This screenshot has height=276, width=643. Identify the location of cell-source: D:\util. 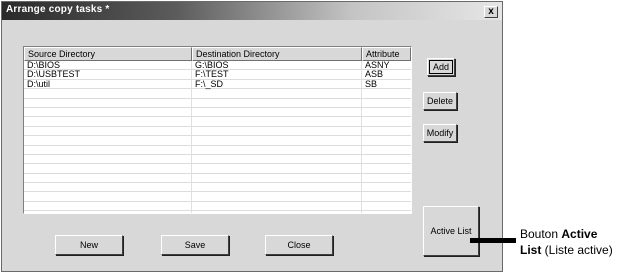
(39, 83).